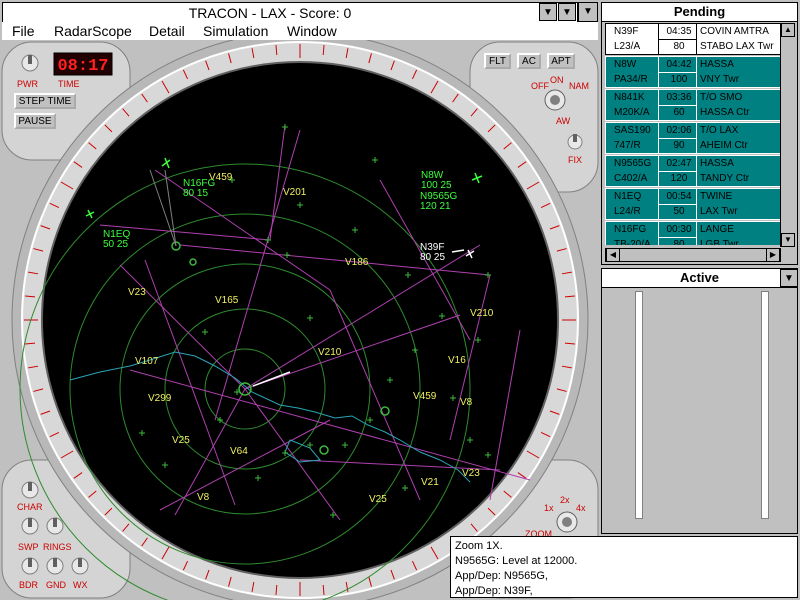 Image resolution: width=800 pixels, height=600 pixels. I want to click on power-switch, so click(30, 63).